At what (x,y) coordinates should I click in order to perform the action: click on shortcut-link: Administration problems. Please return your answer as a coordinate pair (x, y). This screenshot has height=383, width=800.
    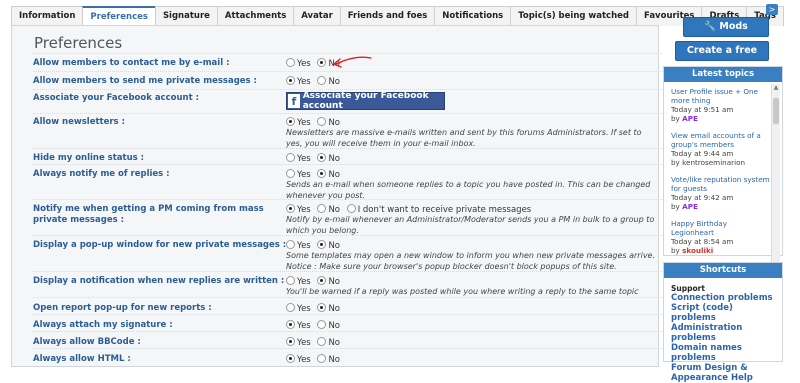
    Looking at the image, I should click on (725, 333).